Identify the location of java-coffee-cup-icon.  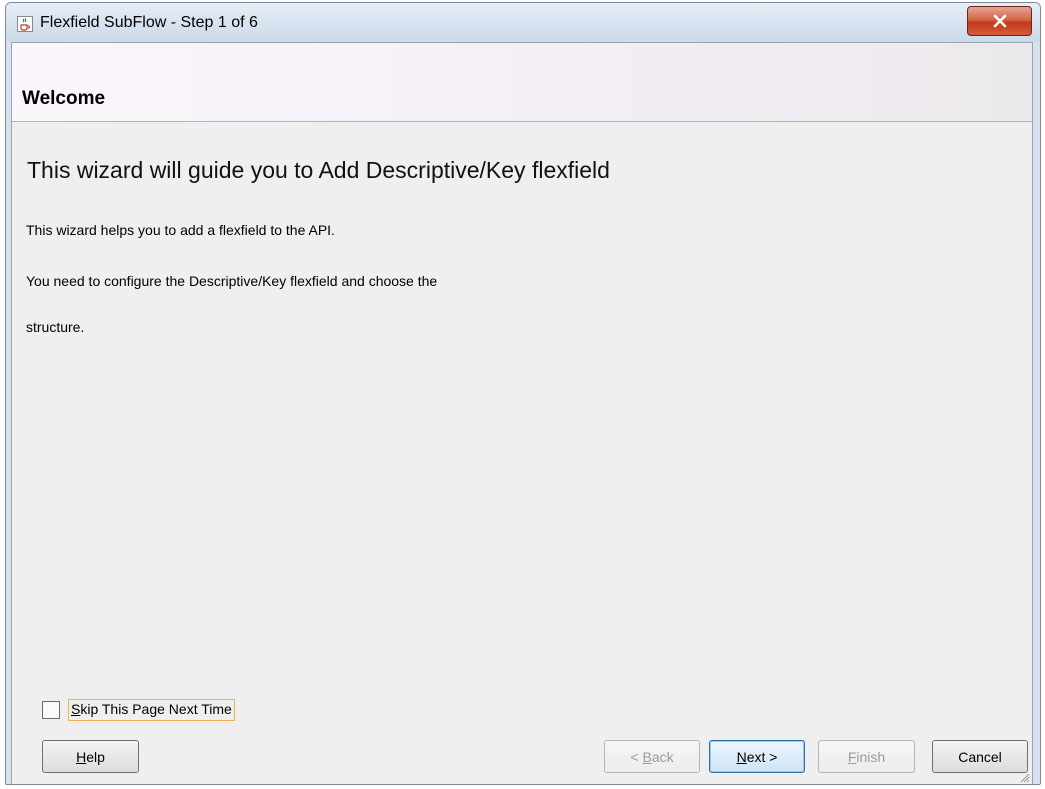
(25, 24).